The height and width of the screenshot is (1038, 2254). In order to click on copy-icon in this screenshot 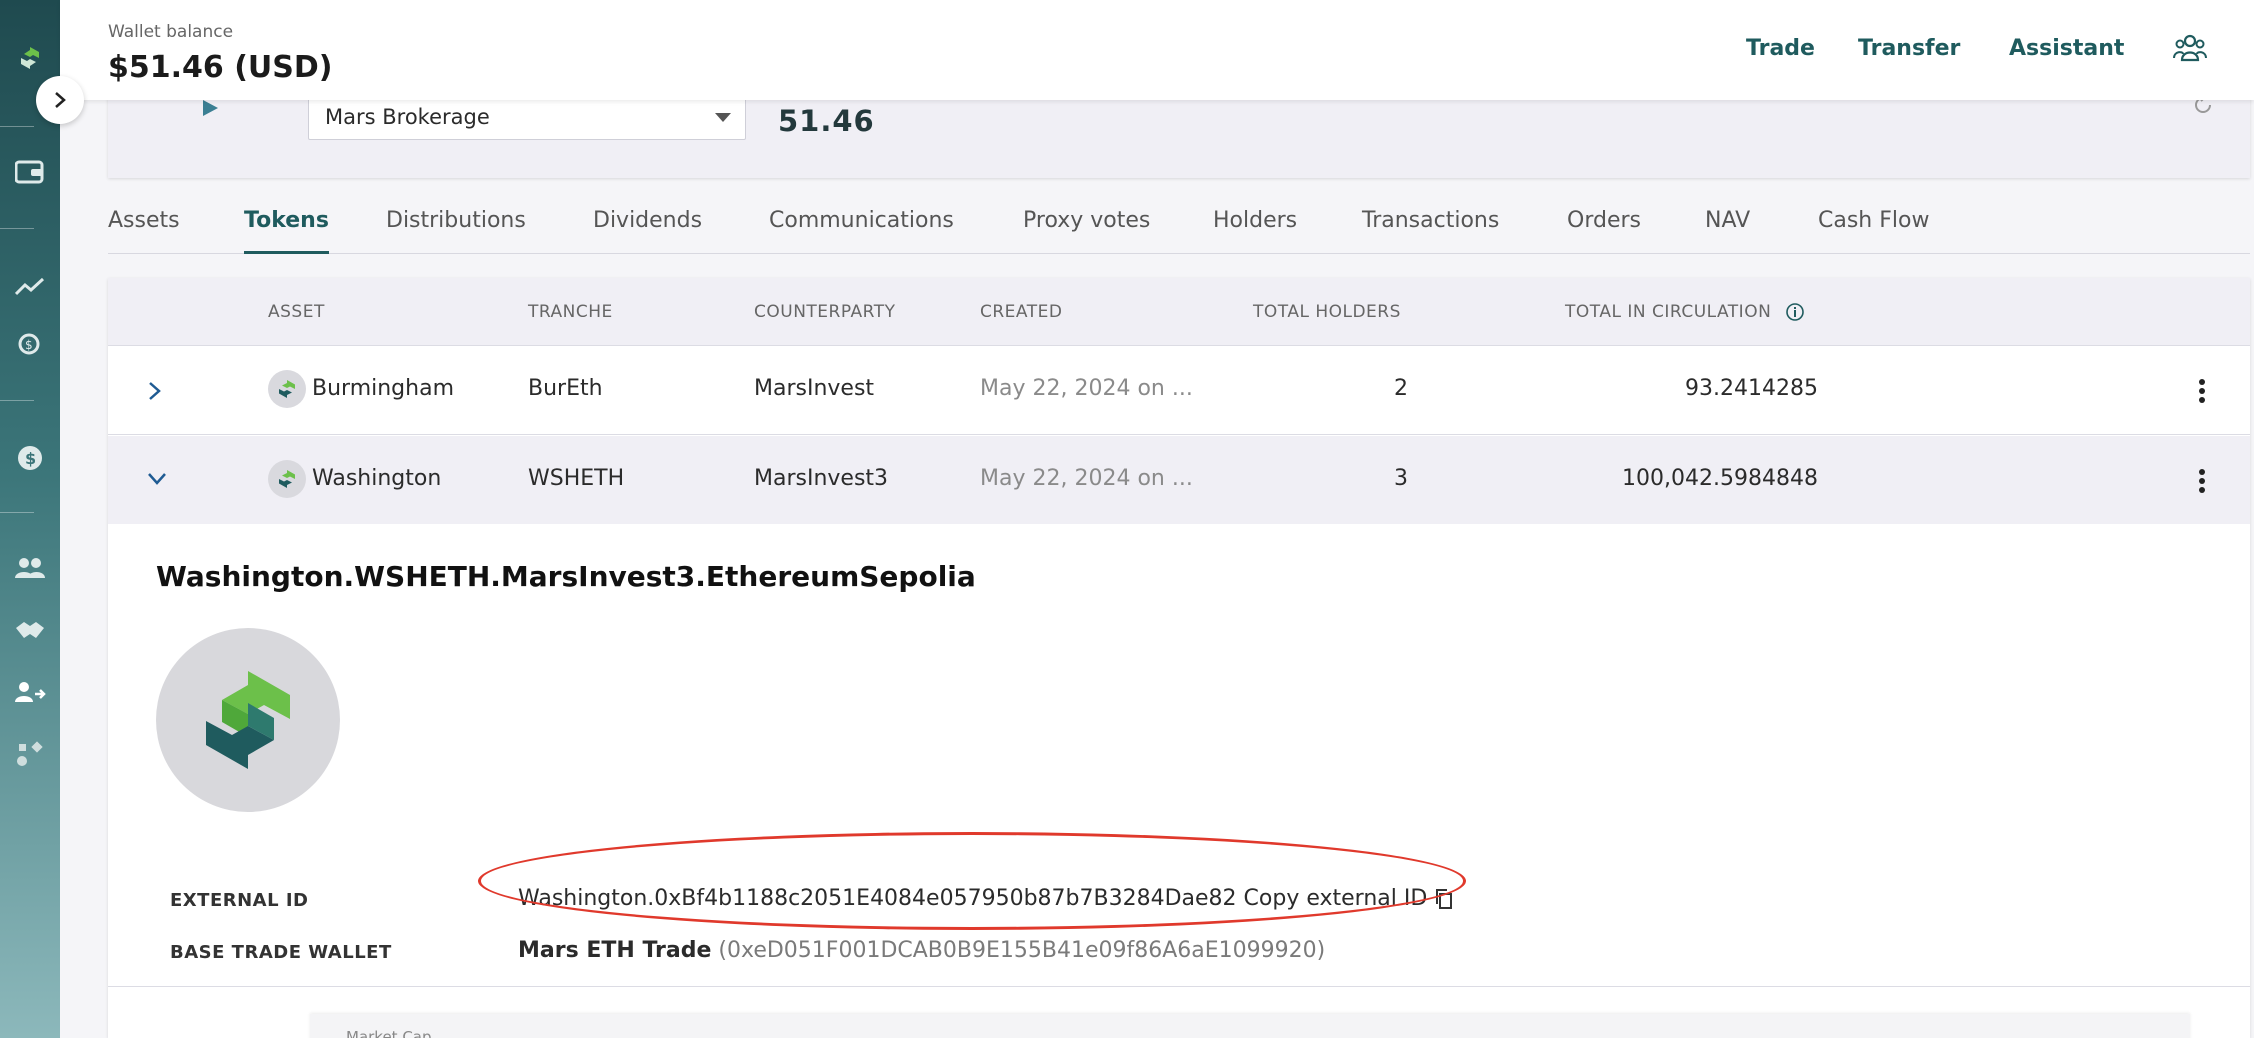, I will do `click(1444, 899)`.